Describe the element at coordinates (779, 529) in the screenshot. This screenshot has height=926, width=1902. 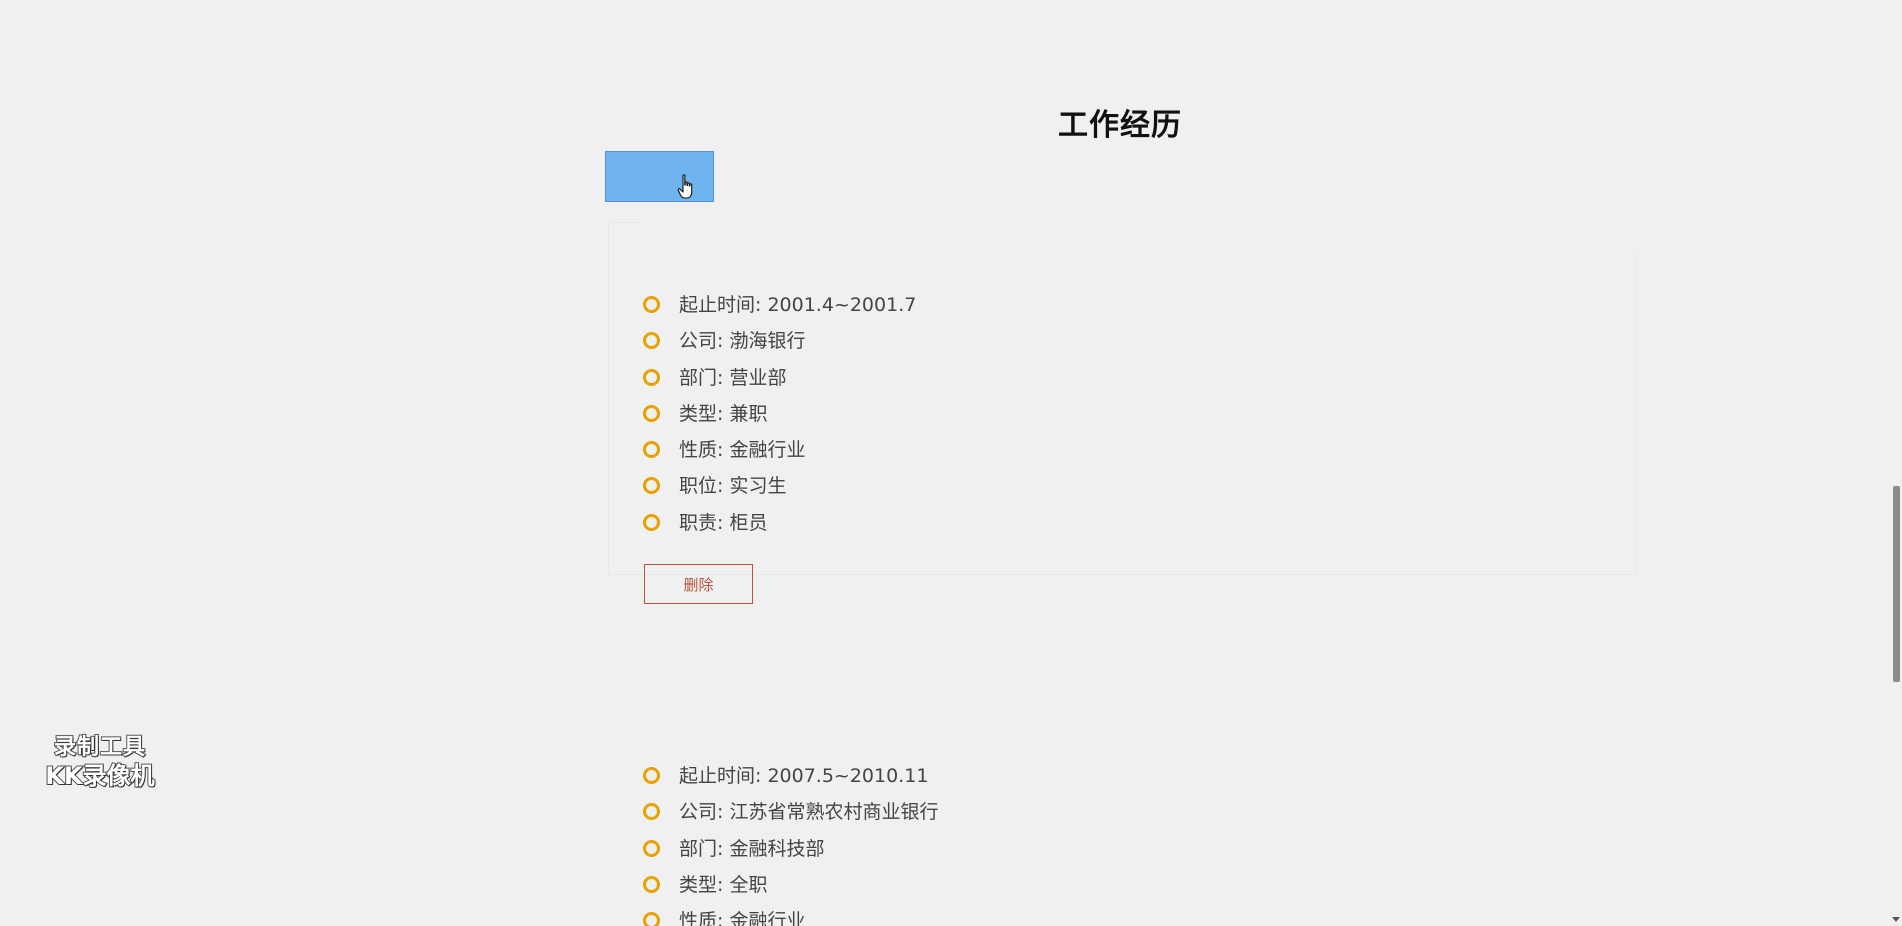
I see `list-item: 职责: 柜员` at that location.